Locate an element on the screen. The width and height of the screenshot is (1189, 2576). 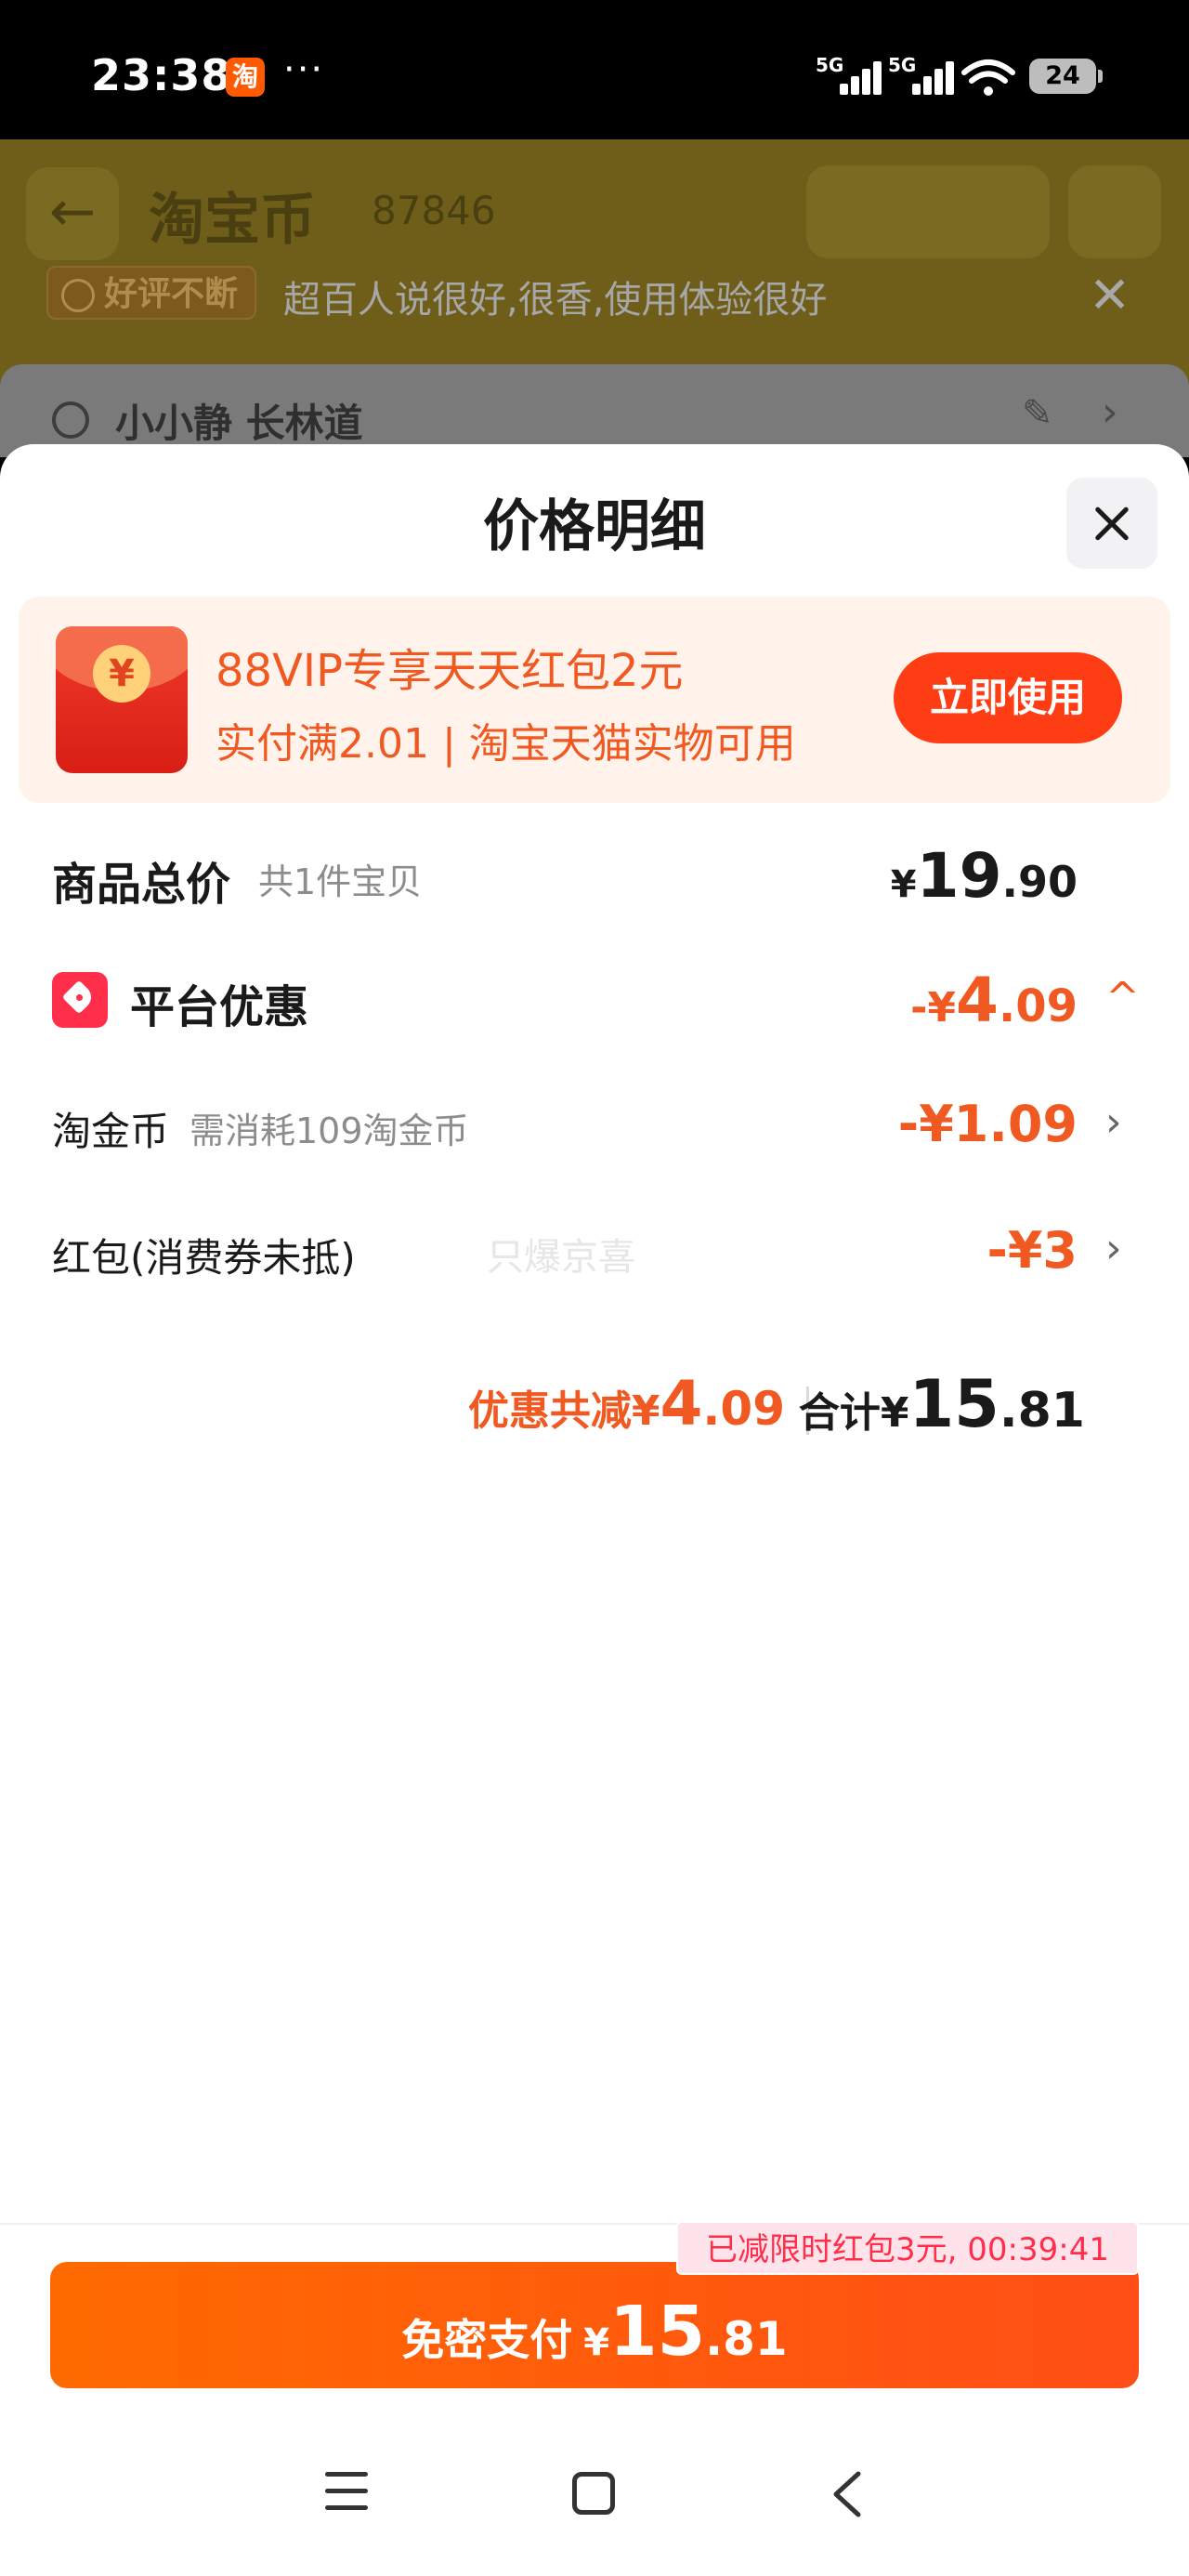
total-discount: 优惠共减¥4.09 is located at coordinates (626, 1403).